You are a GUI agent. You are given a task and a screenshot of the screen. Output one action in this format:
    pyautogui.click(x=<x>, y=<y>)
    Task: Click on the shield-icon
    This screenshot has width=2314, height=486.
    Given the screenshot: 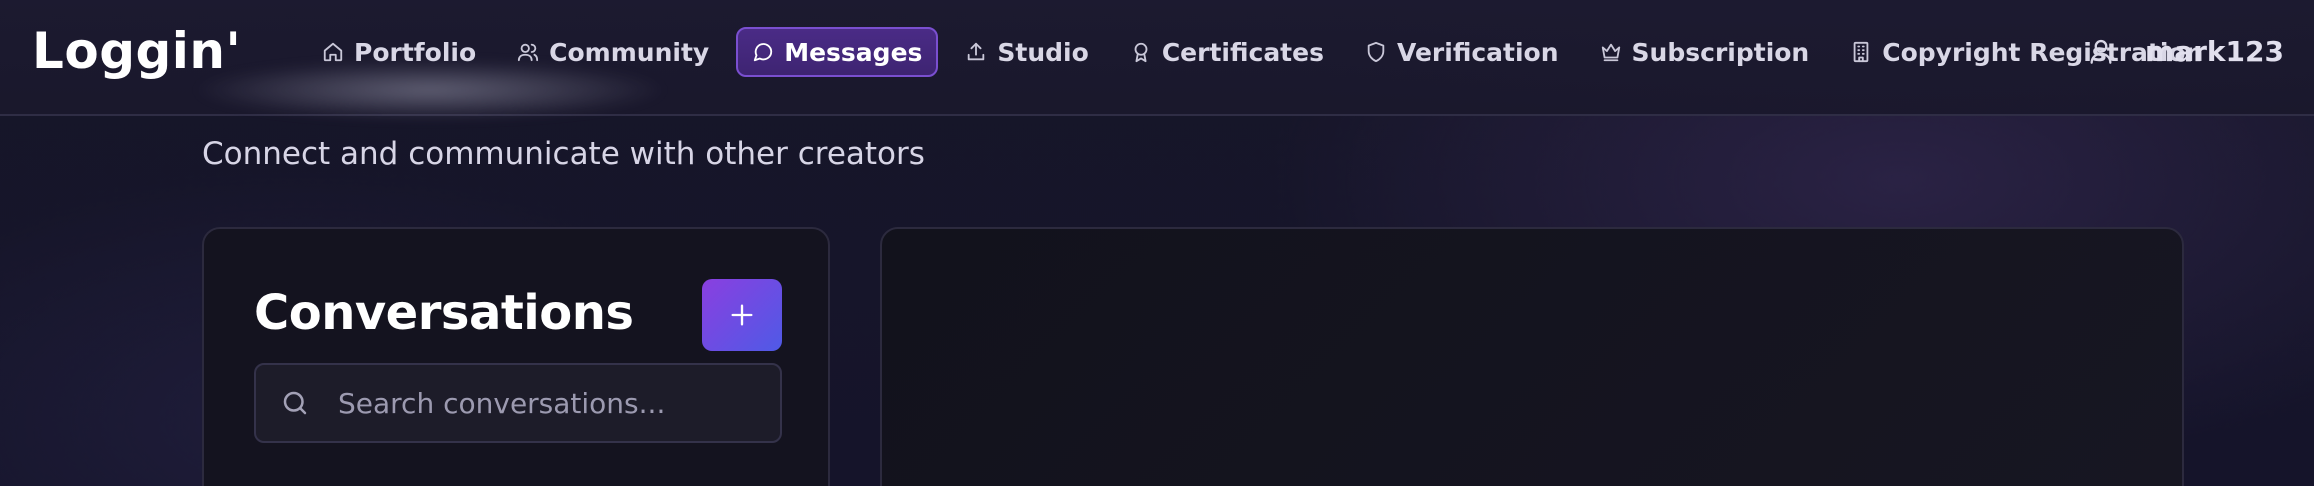 What is the action you would take?
    pyautogui.click(x=1376, y=52)
    